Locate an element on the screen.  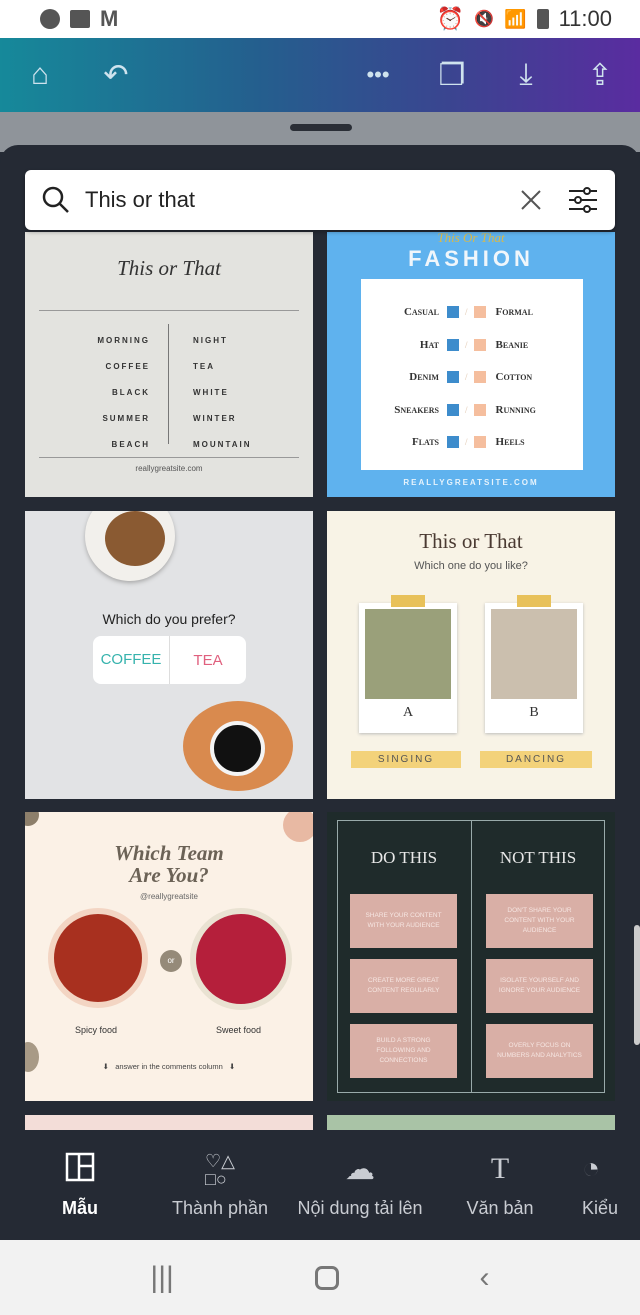
advice-box: CREATE MORE GREAT CONTENT REGULARLY is located at coordinates (403, 986).